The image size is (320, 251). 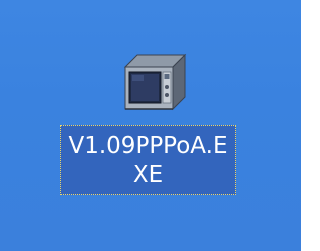 I want to click on desktop-icon-label-line2: XE, so click(x=148, y=175).